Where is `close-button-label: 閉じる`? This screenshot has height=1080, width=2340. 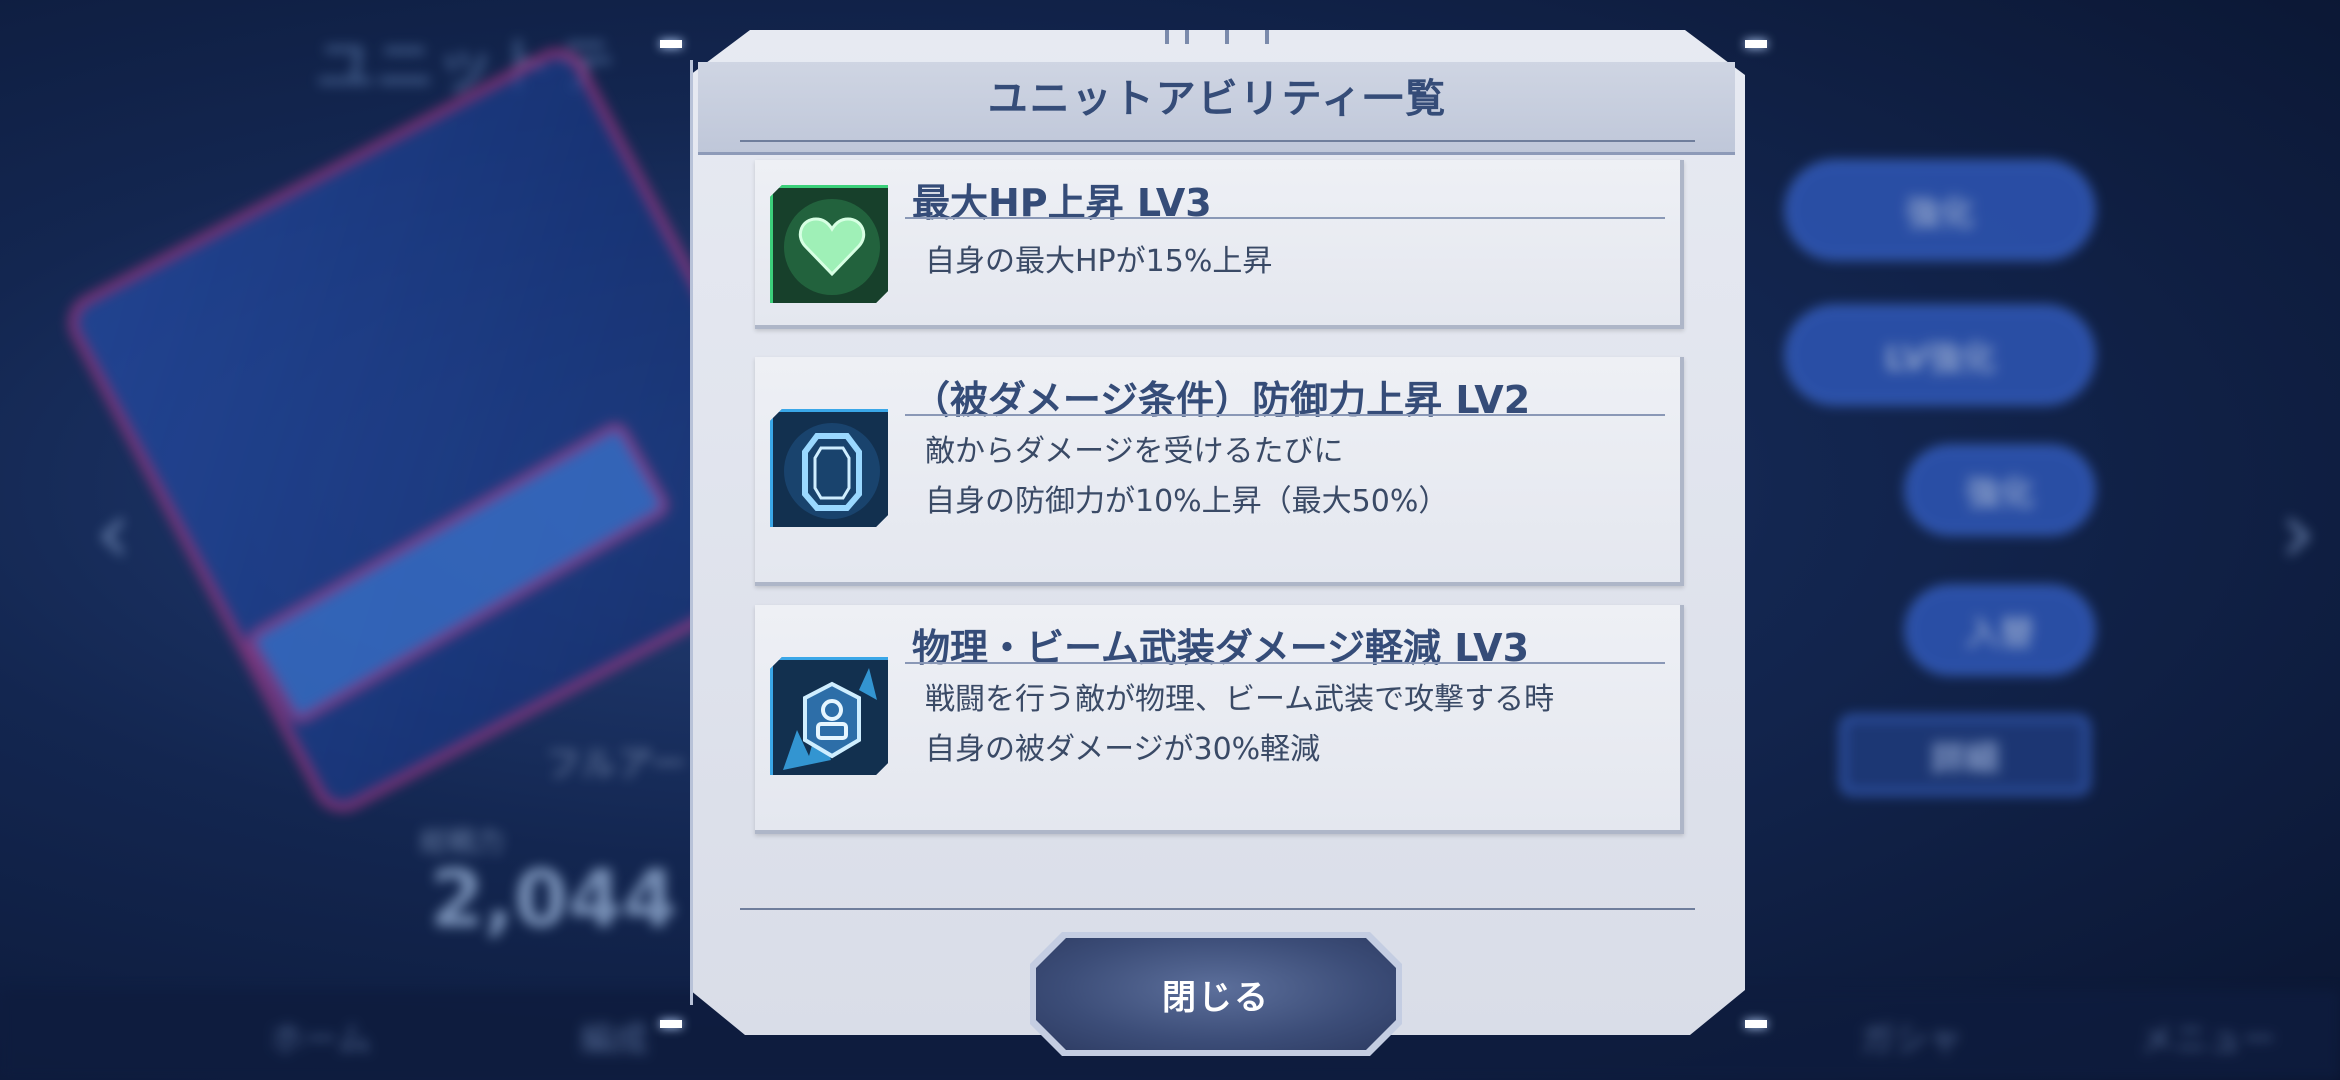 close-button-label: 閉じる is located at coordinates (1216, 997).